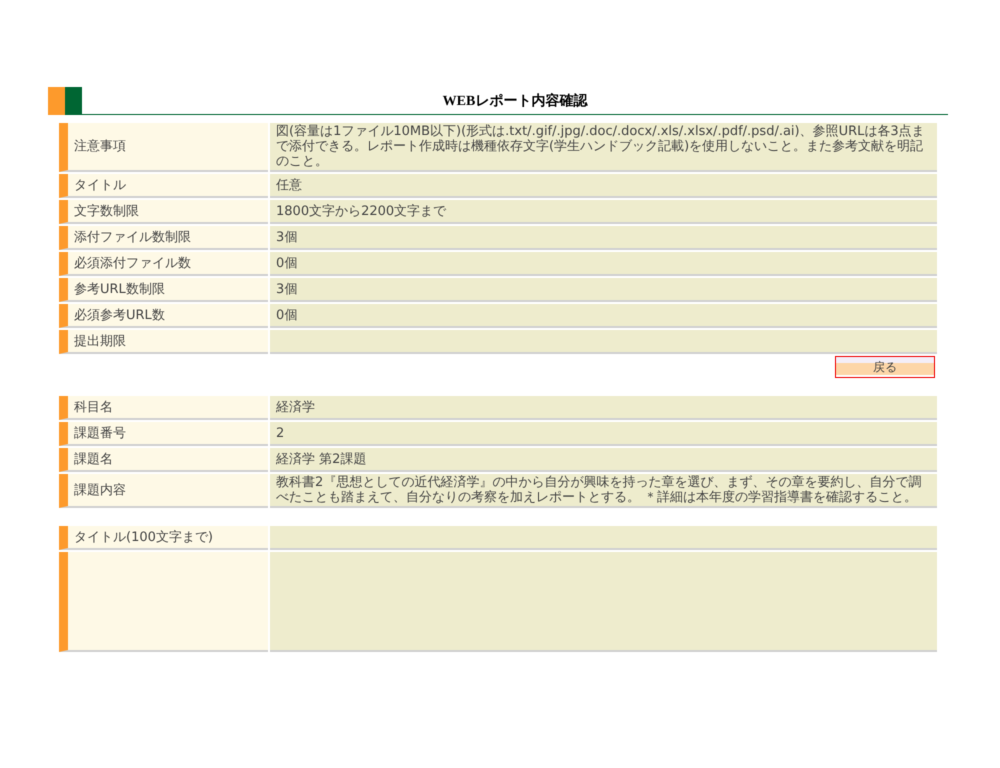 Image resolution: width=1000 pixels, height=768 pixels. What do you see at coordinates (163, 460) in the screenshot?
I see `row-label: 課題名` at bounding box center [163, 460].